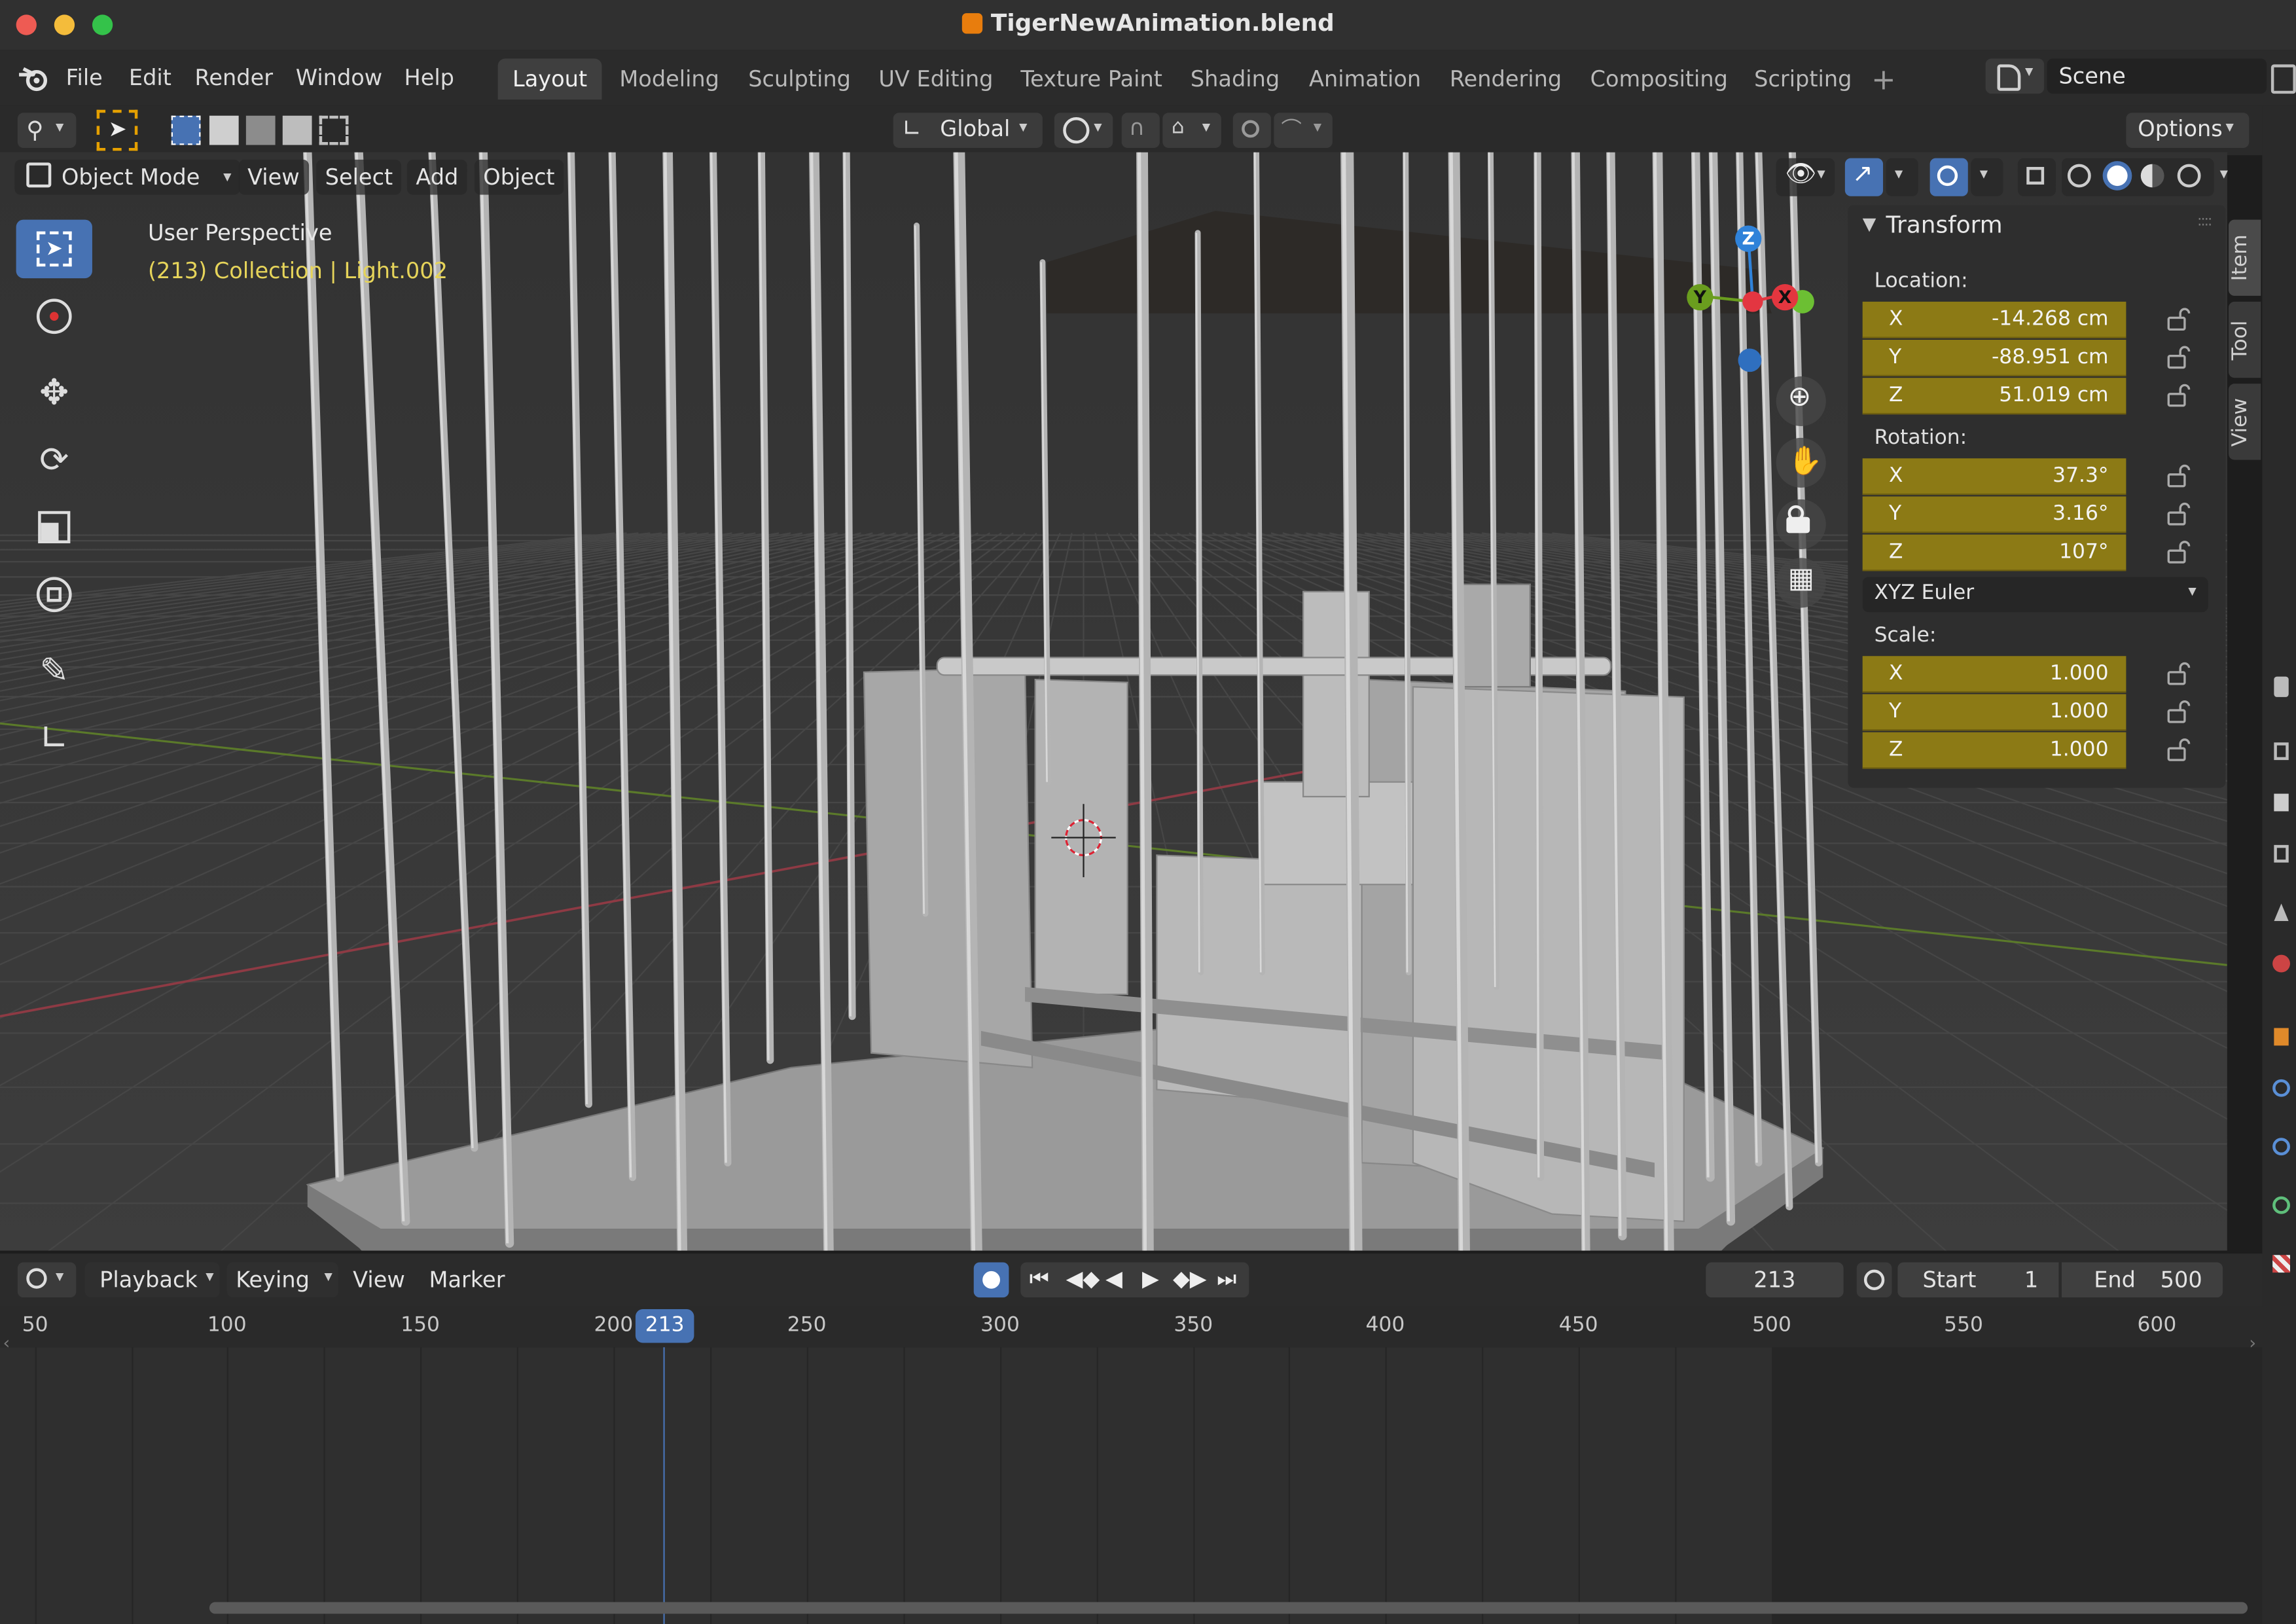  Describe the element at coordinates (54, 670) in the screenshot. I see `annotate-tool-button: ✎` at that location.